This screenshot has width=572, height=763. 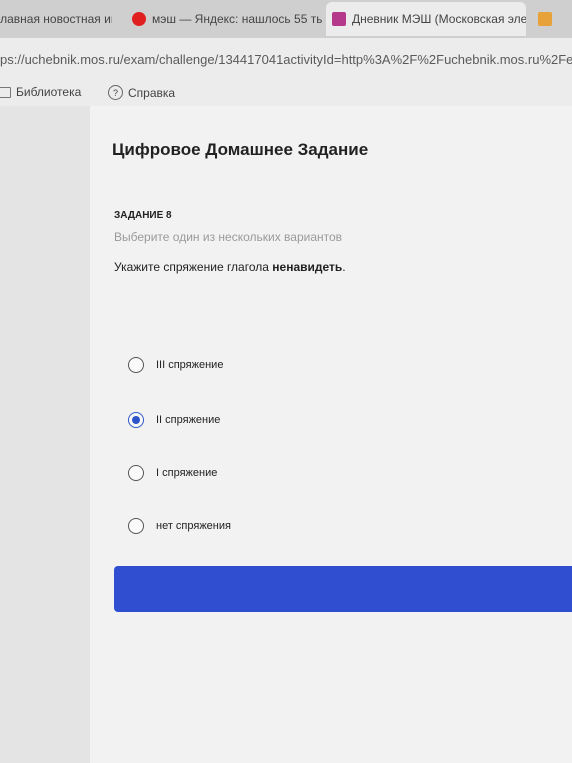 I want to click on question-suffix: ., so click(x=344, y=267).